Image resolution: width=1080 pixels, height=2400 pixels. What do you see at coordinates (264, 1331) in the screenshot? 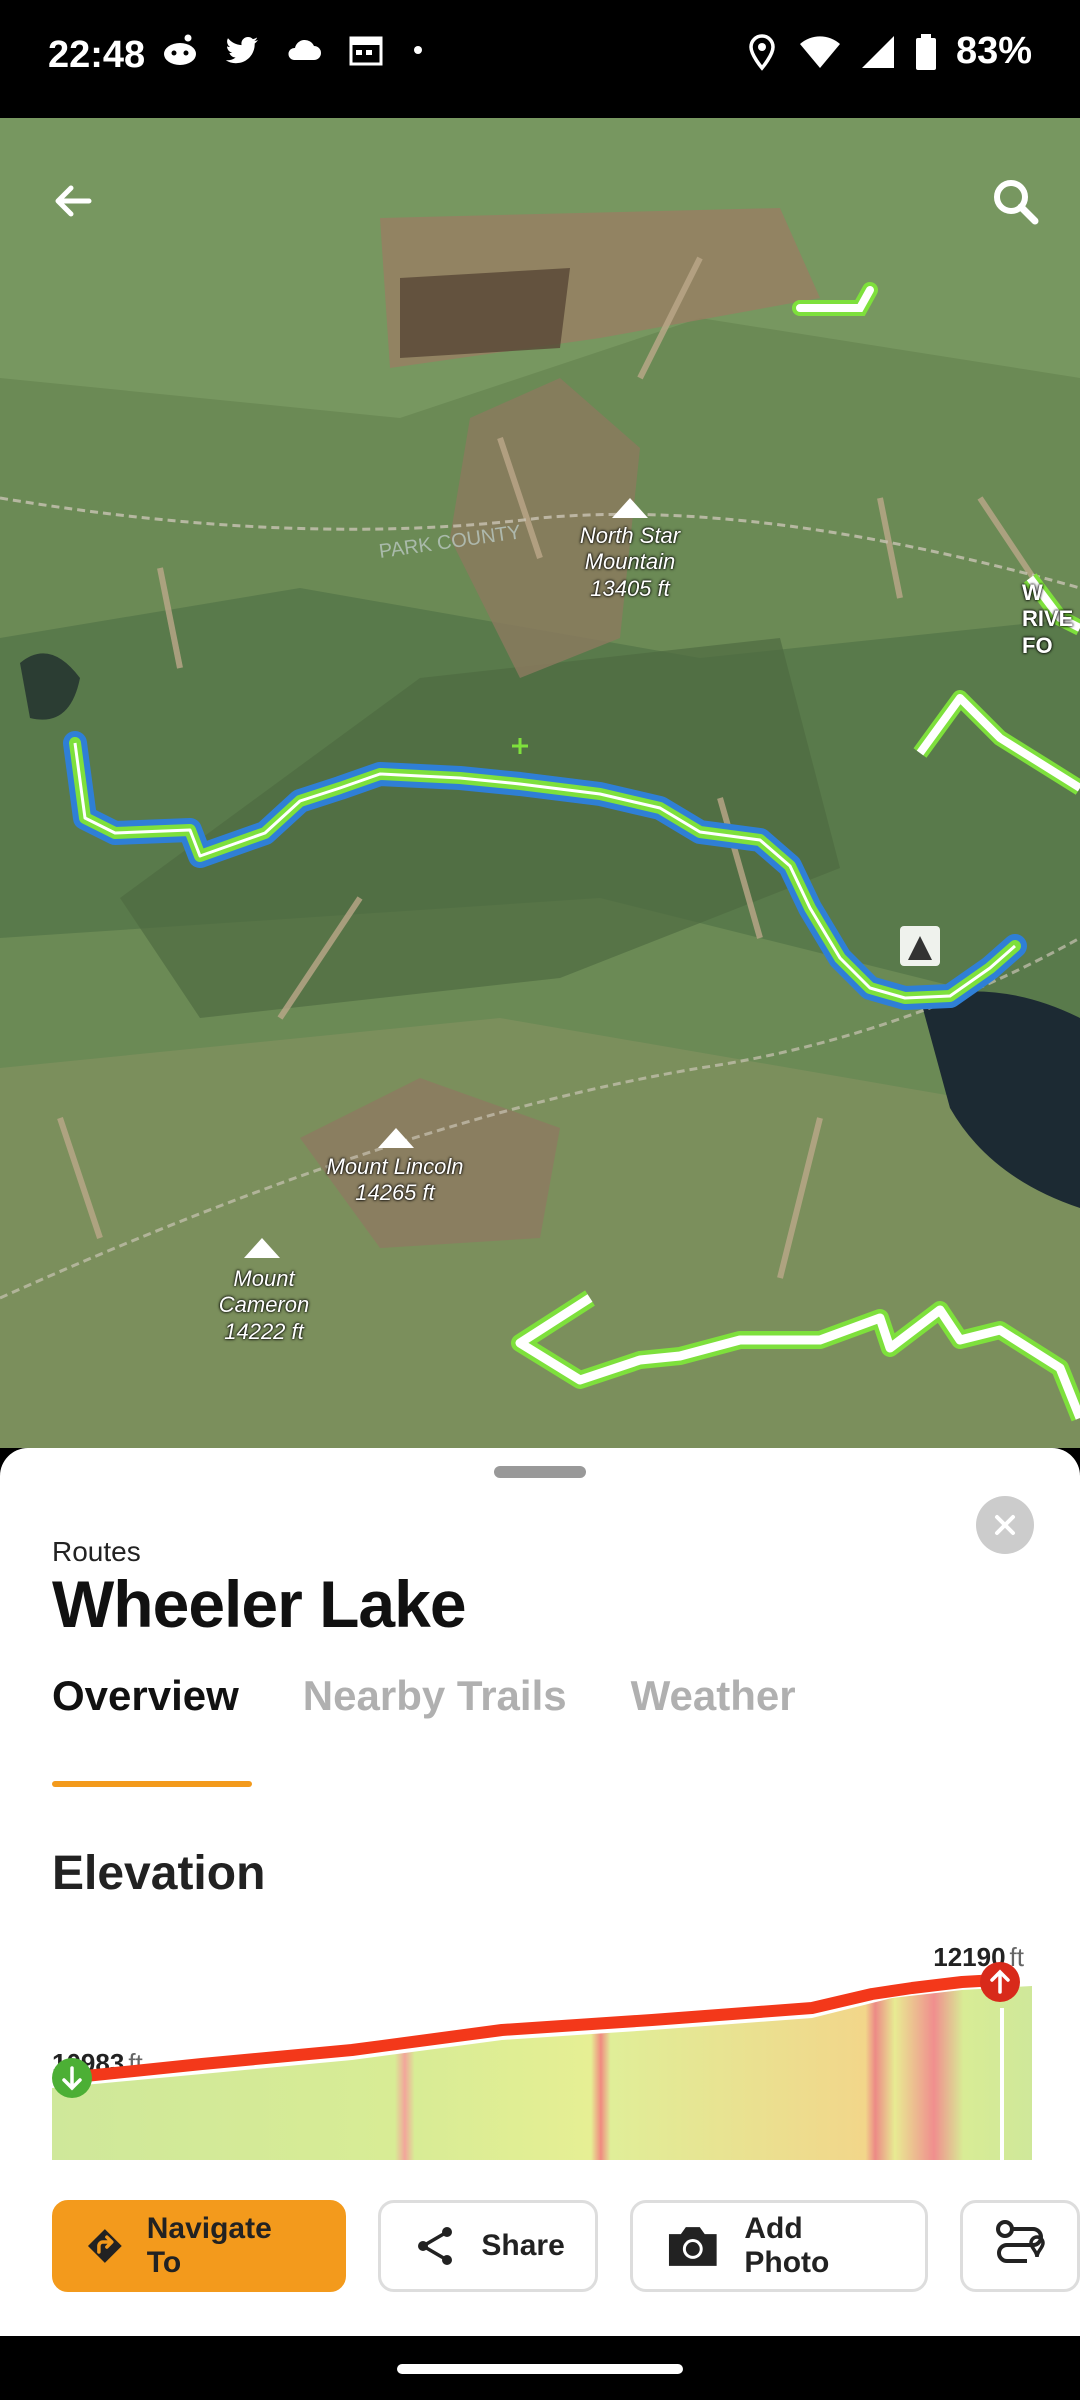
I see `peak-elevation: 14222 ft` at bounding box center [264, 1331].